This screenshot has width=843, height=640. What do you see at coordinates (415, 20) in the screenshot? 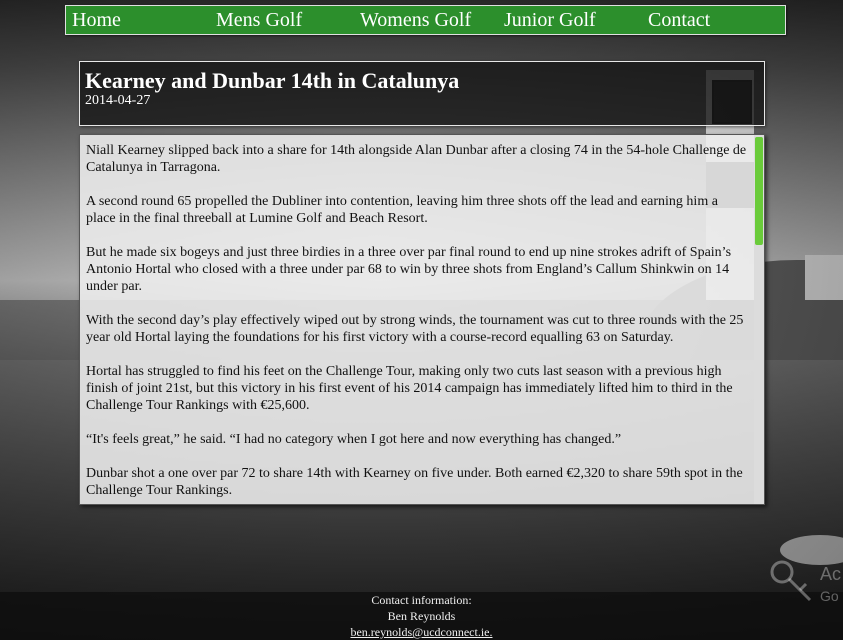
I see `nav-womens-golf: Womens Golf` at bounding box center [415, 20].